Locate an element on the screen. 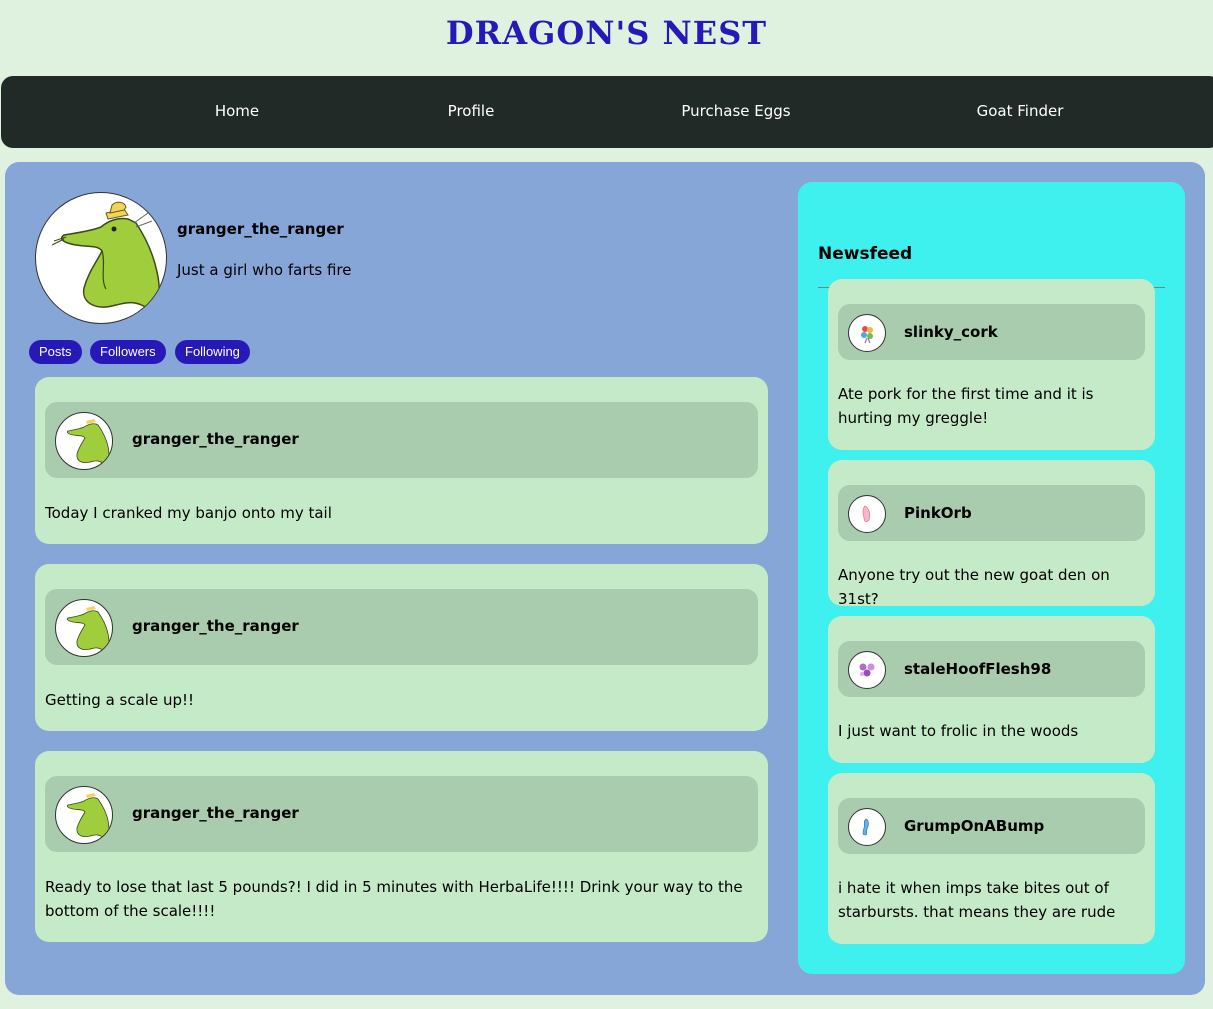 This screenshot has height=1009, width=1213. nav-goat-finder: Goat Finder is located at coordinates (1020, 111).